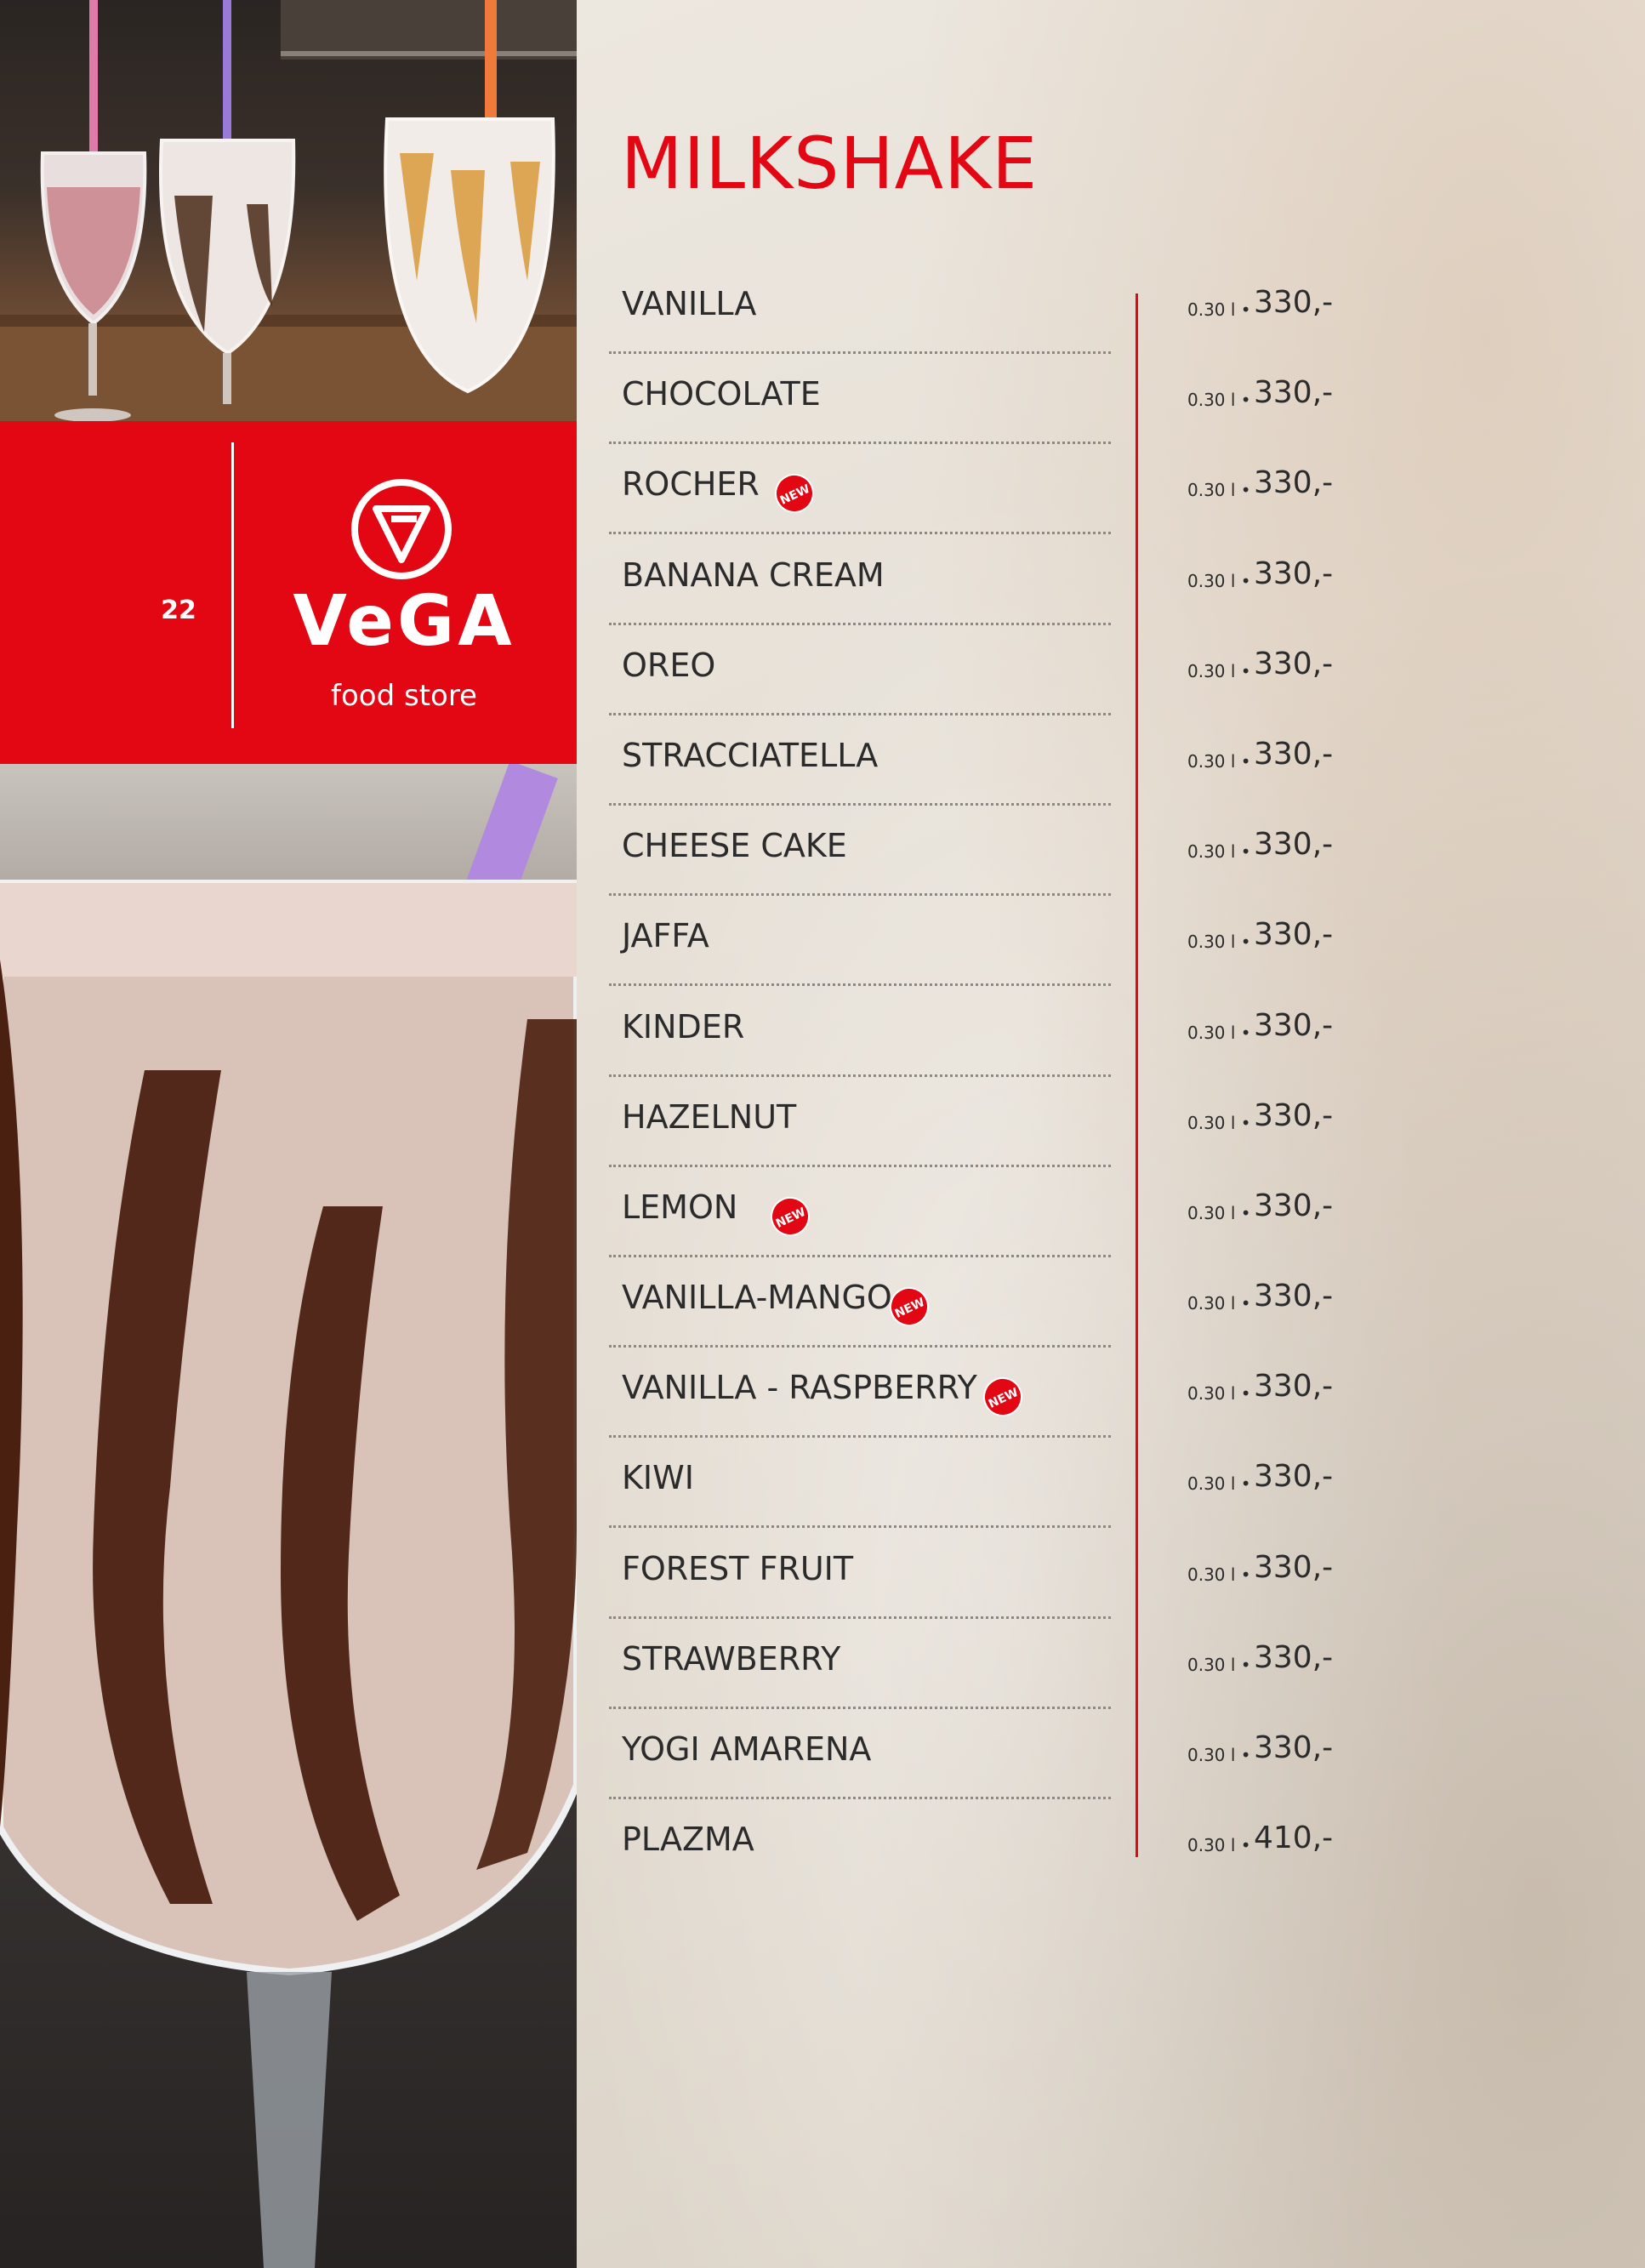  What do you see at coordinates (992, 586) in the screenshot?
I see `menu-item: BANANA CREAM 0.30 l • 330,-` at bounding box center [992, 586].